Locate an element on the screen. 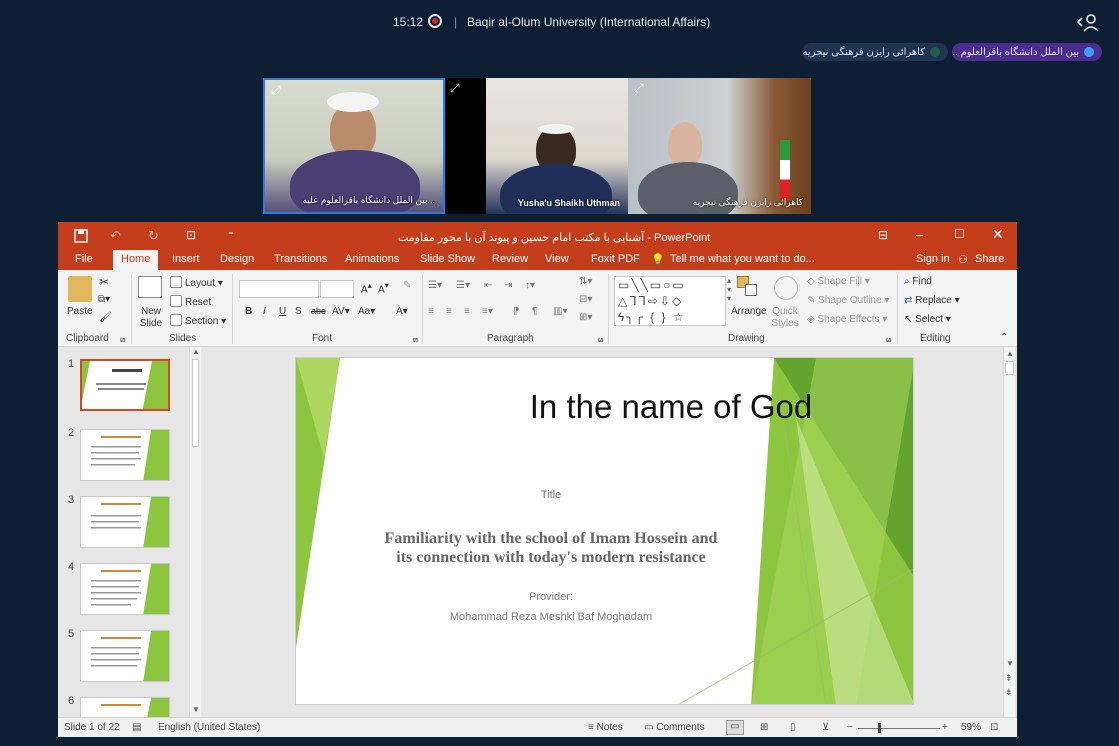 The width and height of the screenshot is (1119, 746). character-spacing-icon: AV▾ is located at coordinates (341, 311).